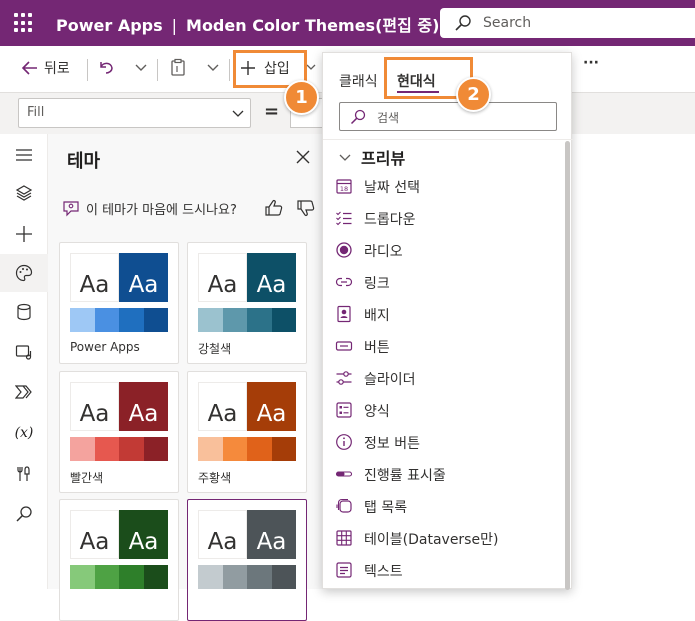  I want to click on section-preview-header: 프리뷰, so click(372, 157).